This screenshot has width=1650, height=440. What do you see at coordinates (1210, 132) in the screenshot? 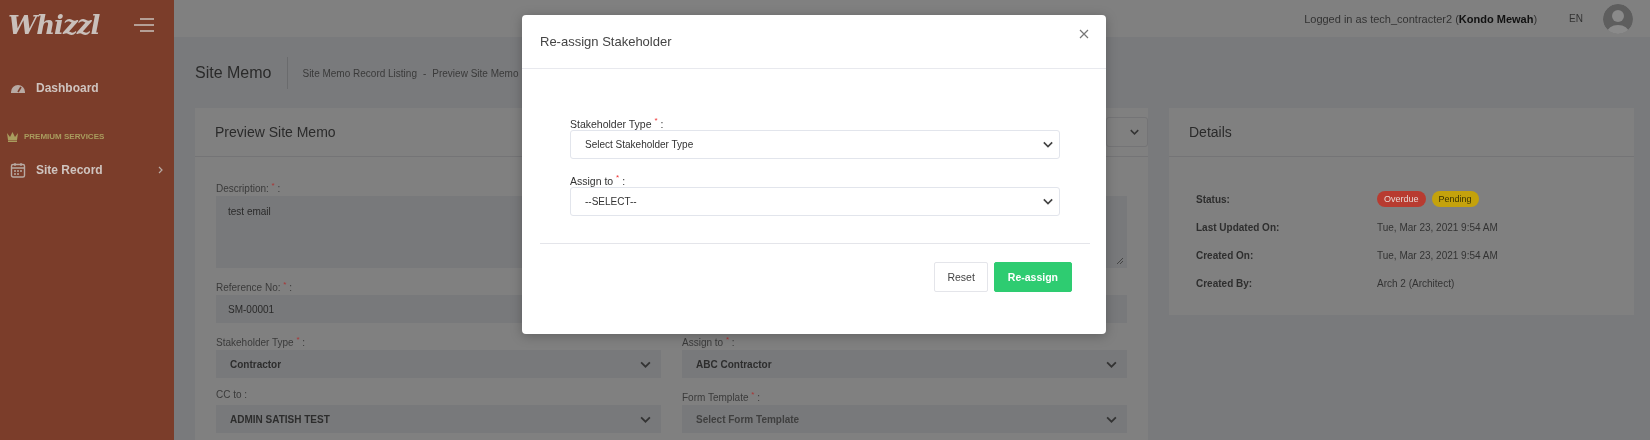
I see `card-title: Details` at bounding box center [1210, 132].